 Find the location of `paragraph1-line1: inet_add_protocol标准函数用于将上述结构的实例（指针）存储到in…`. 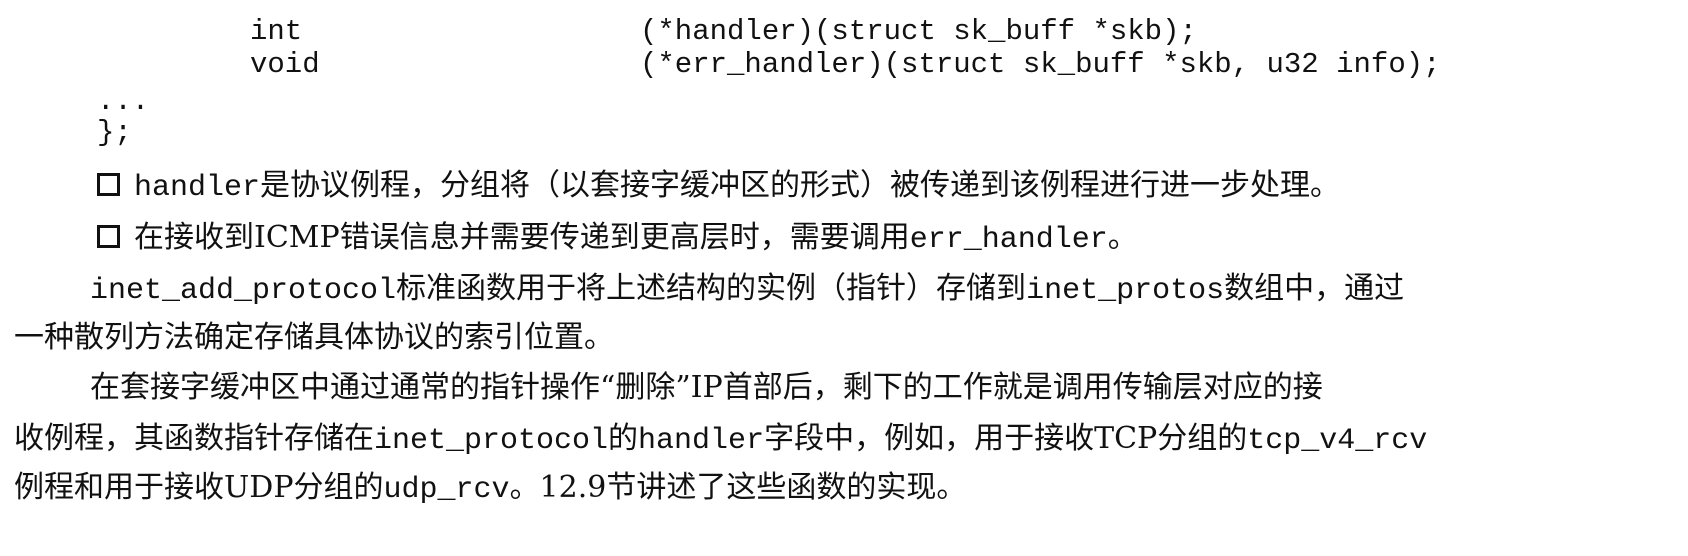

paragraph1-line1: inet_add_protocol标准函数用于将上述结构的实例（指针）存储到in… is located at coordinates (747, 290).